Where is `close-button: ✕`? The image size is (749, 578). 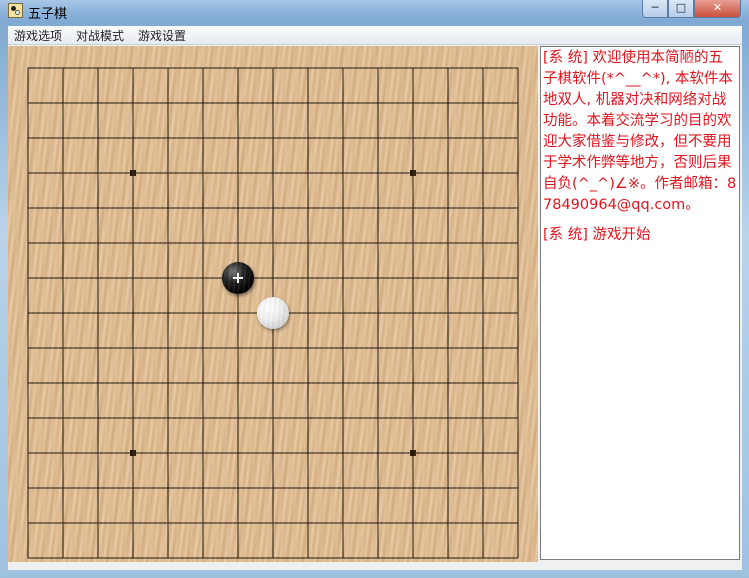 close-button: ✕ is located at coordinates (717, 9).